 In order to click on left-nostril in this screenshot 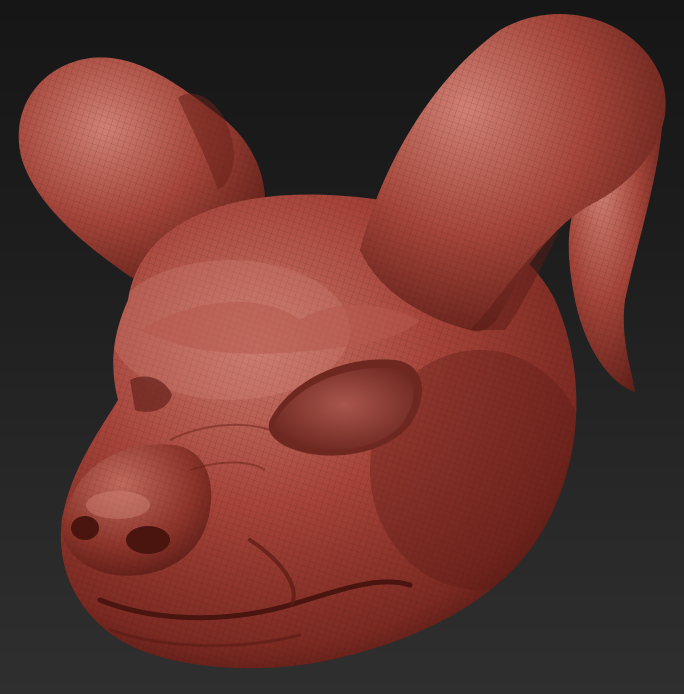, I will do `click(85, 528)`.